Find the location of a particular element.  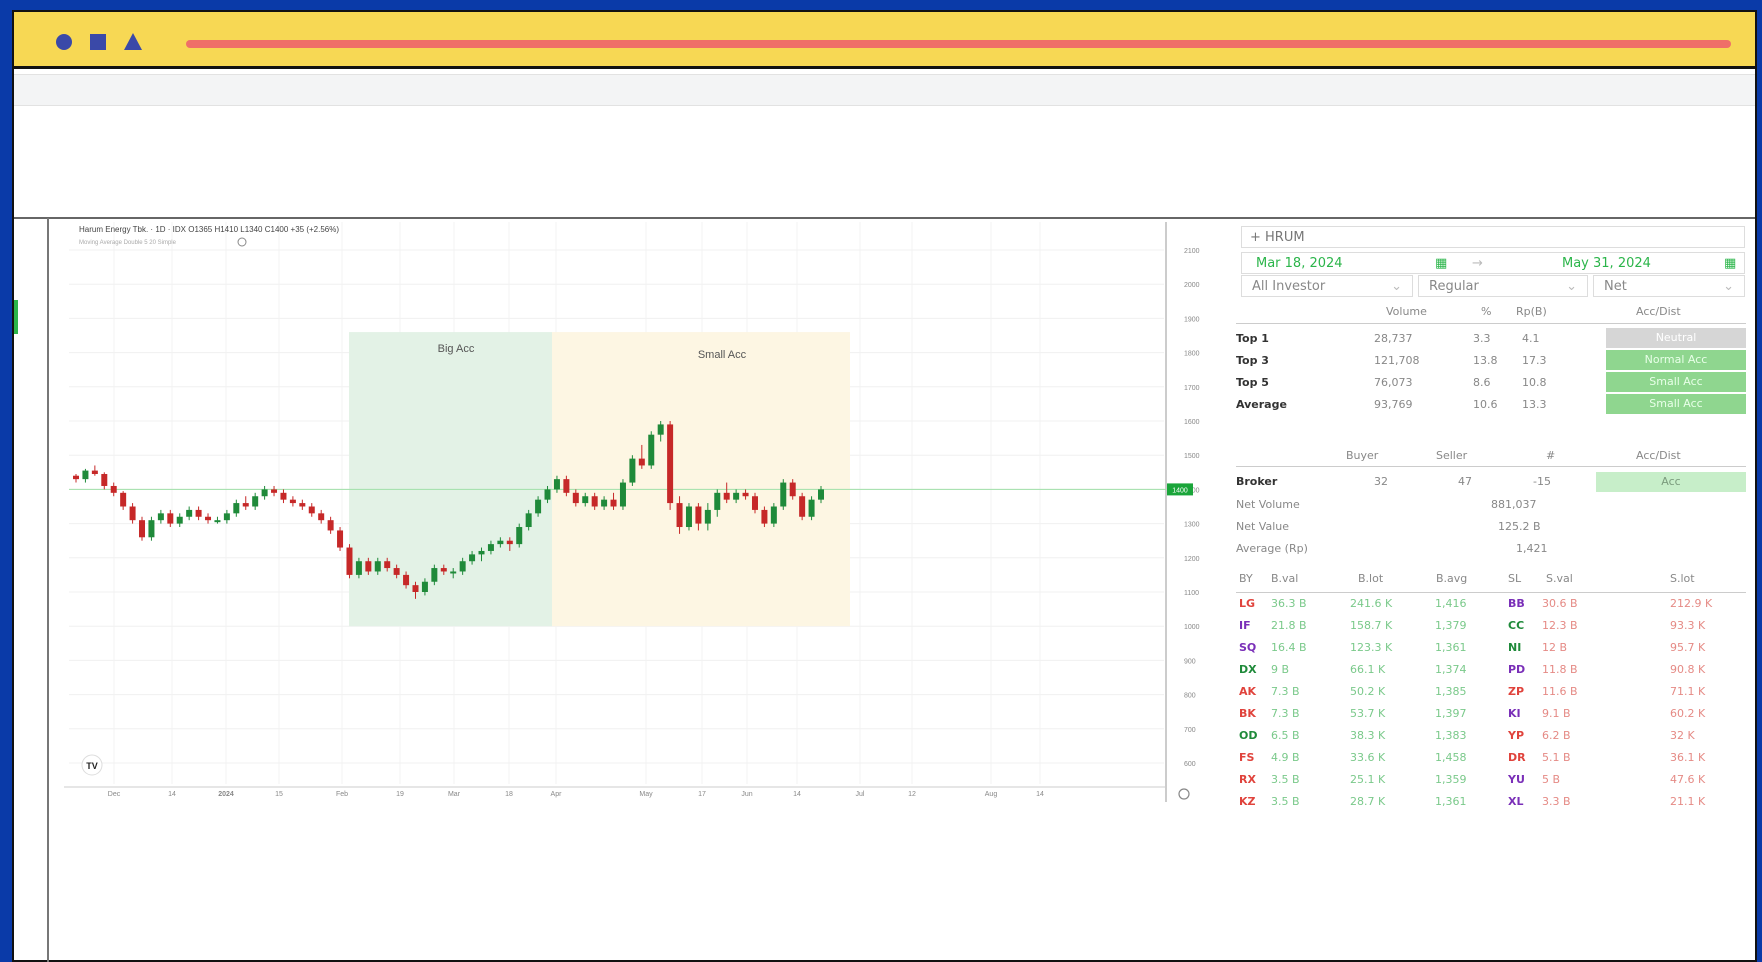

table-row: KZ 3.5 B 28.7 K 1,361 XL 3.3 B 21.1 K is located at coordinates (1491, 805).